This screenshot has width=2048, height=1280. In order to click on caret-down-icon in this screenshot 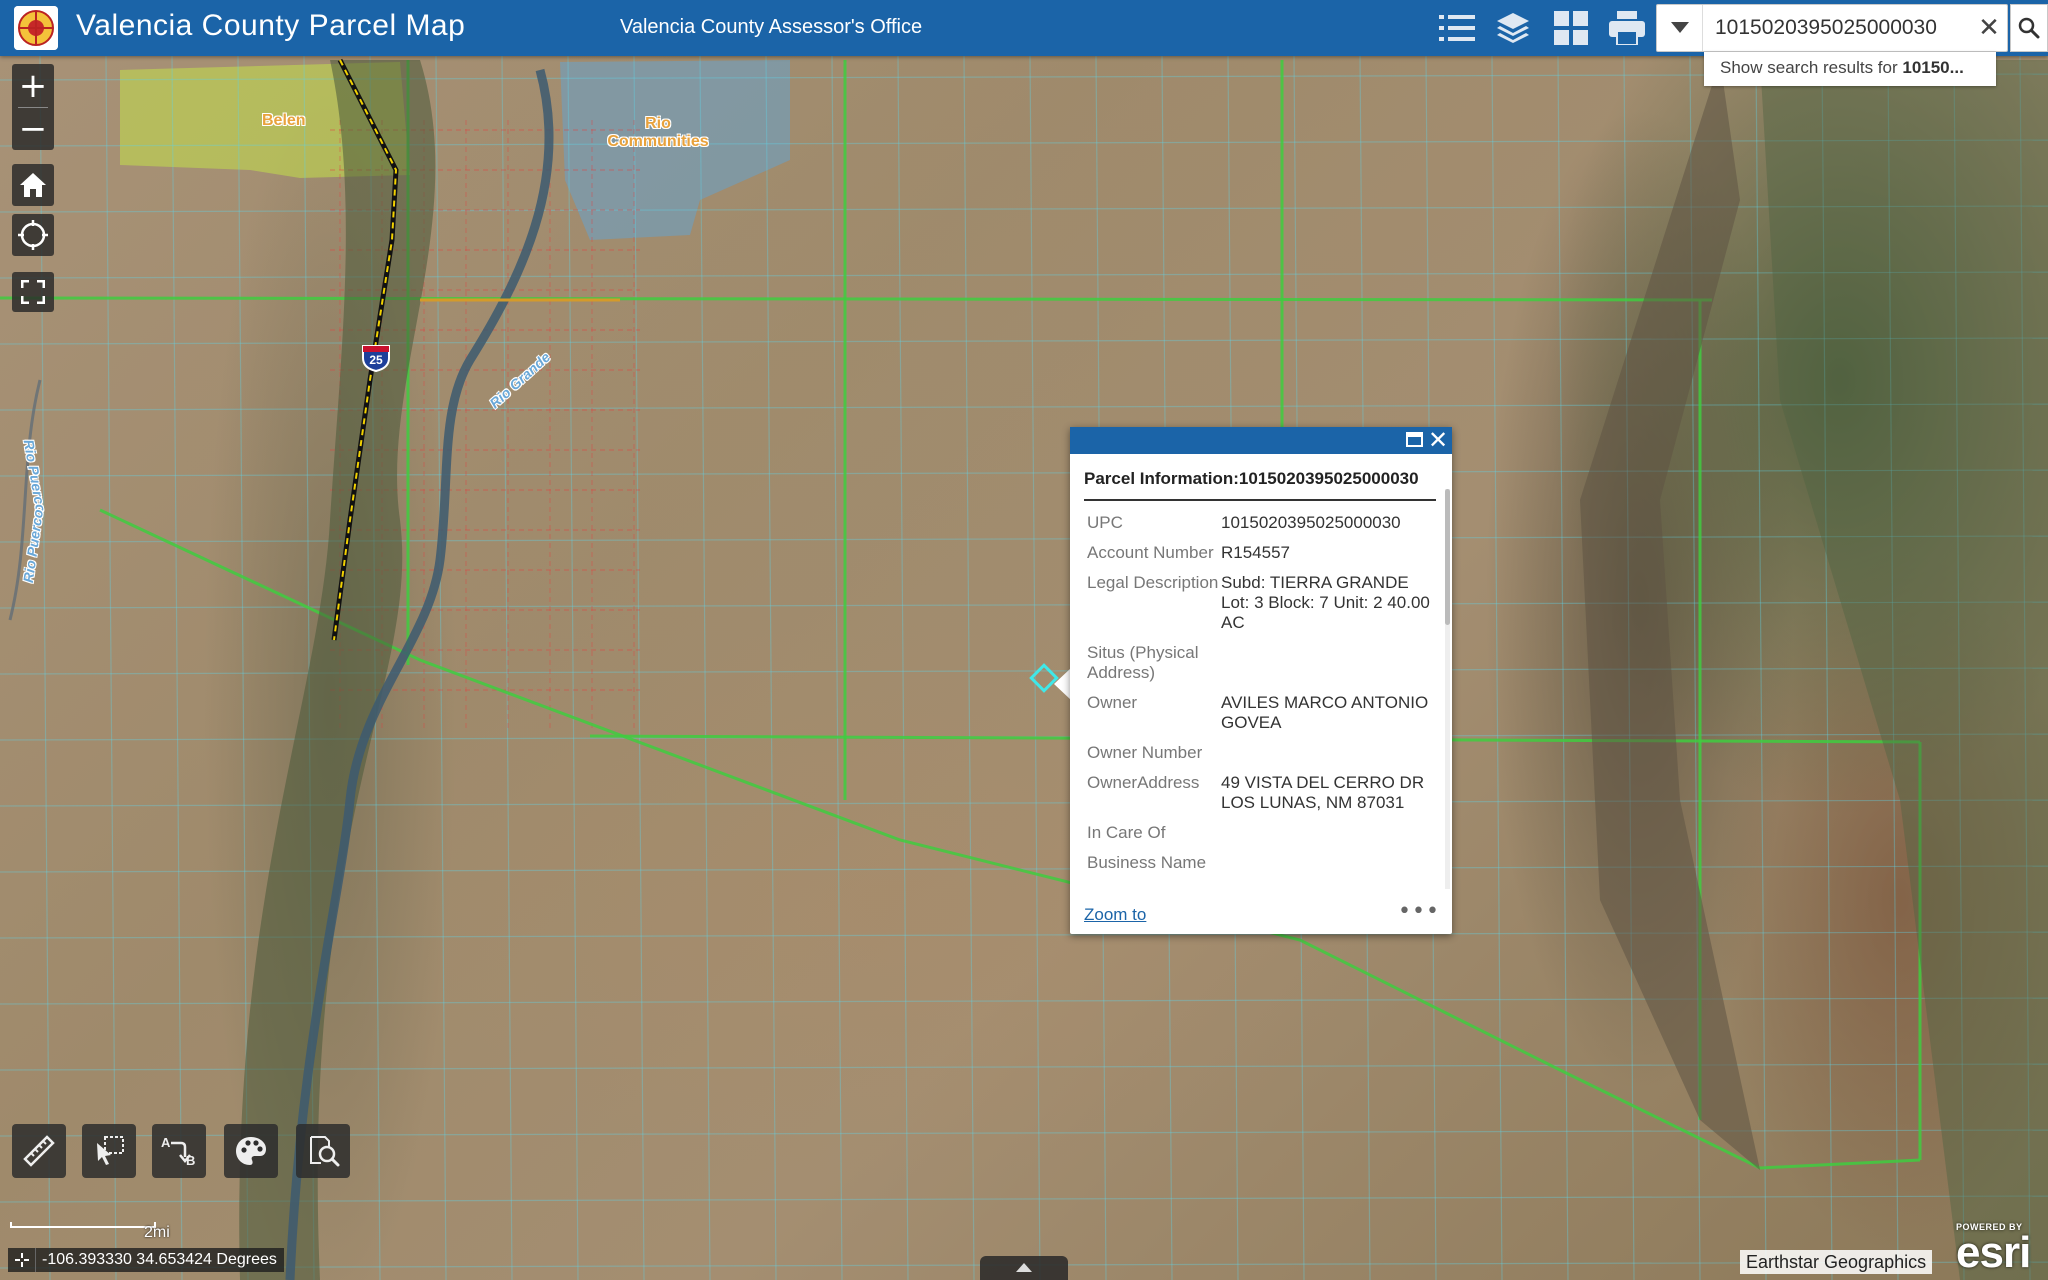, I will do `click(1679, 27)`.